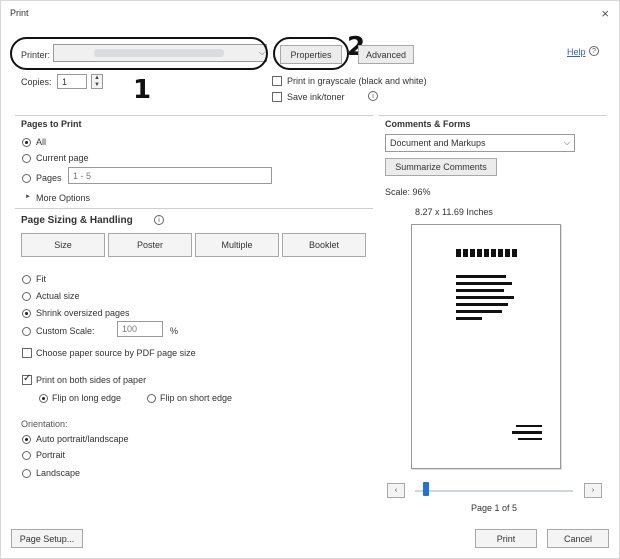 The width and height of the screenshot is (620, 559). Describe the element at coordinates (567, 143) in the screenshot. I see `chevron-down-icon: ⌵` at that location.